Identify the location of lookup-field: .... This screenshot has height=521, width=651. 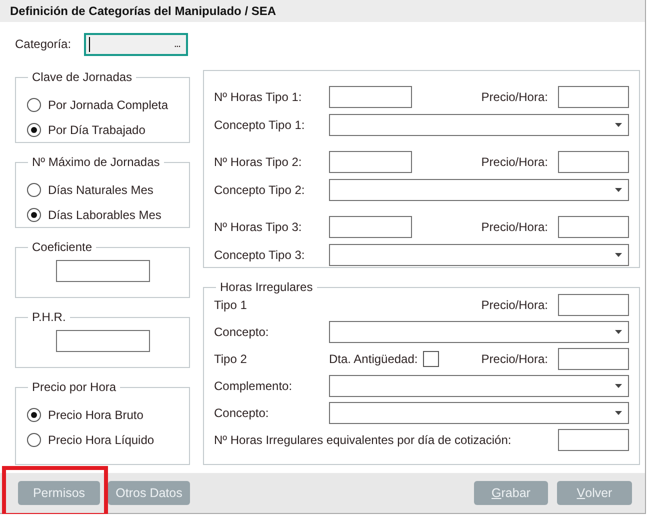
(136, 44).